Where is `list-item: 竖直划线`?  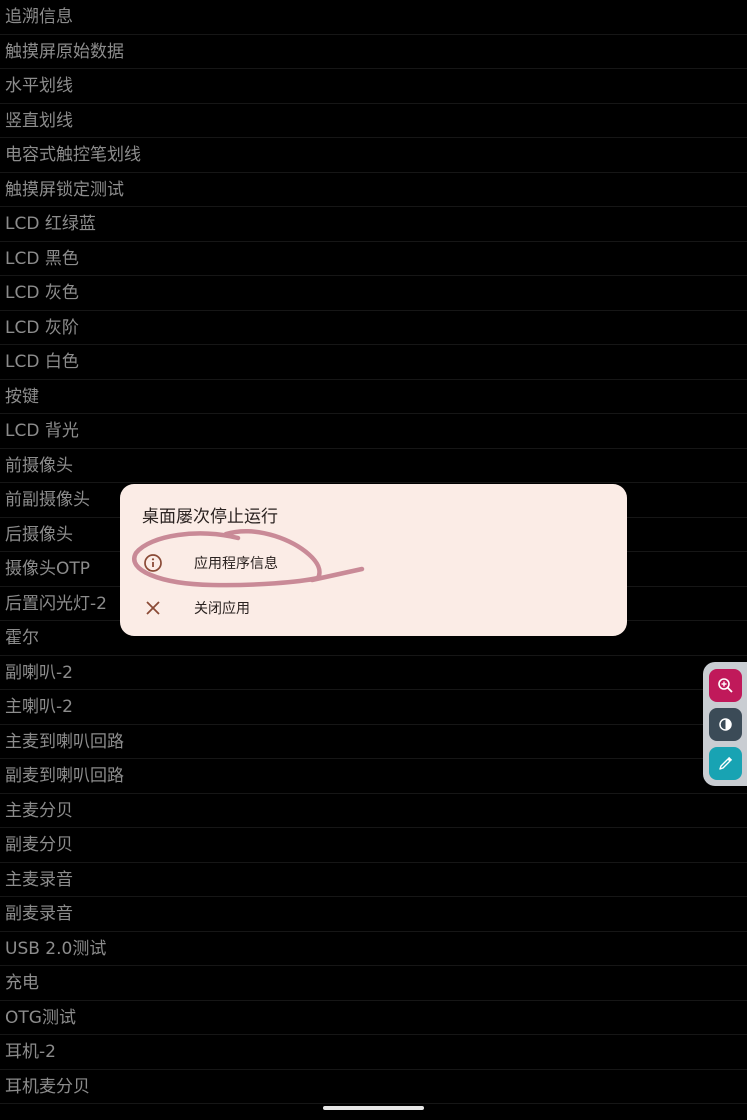
list-item: 竖直划线 is located at coordinates (373, 121).